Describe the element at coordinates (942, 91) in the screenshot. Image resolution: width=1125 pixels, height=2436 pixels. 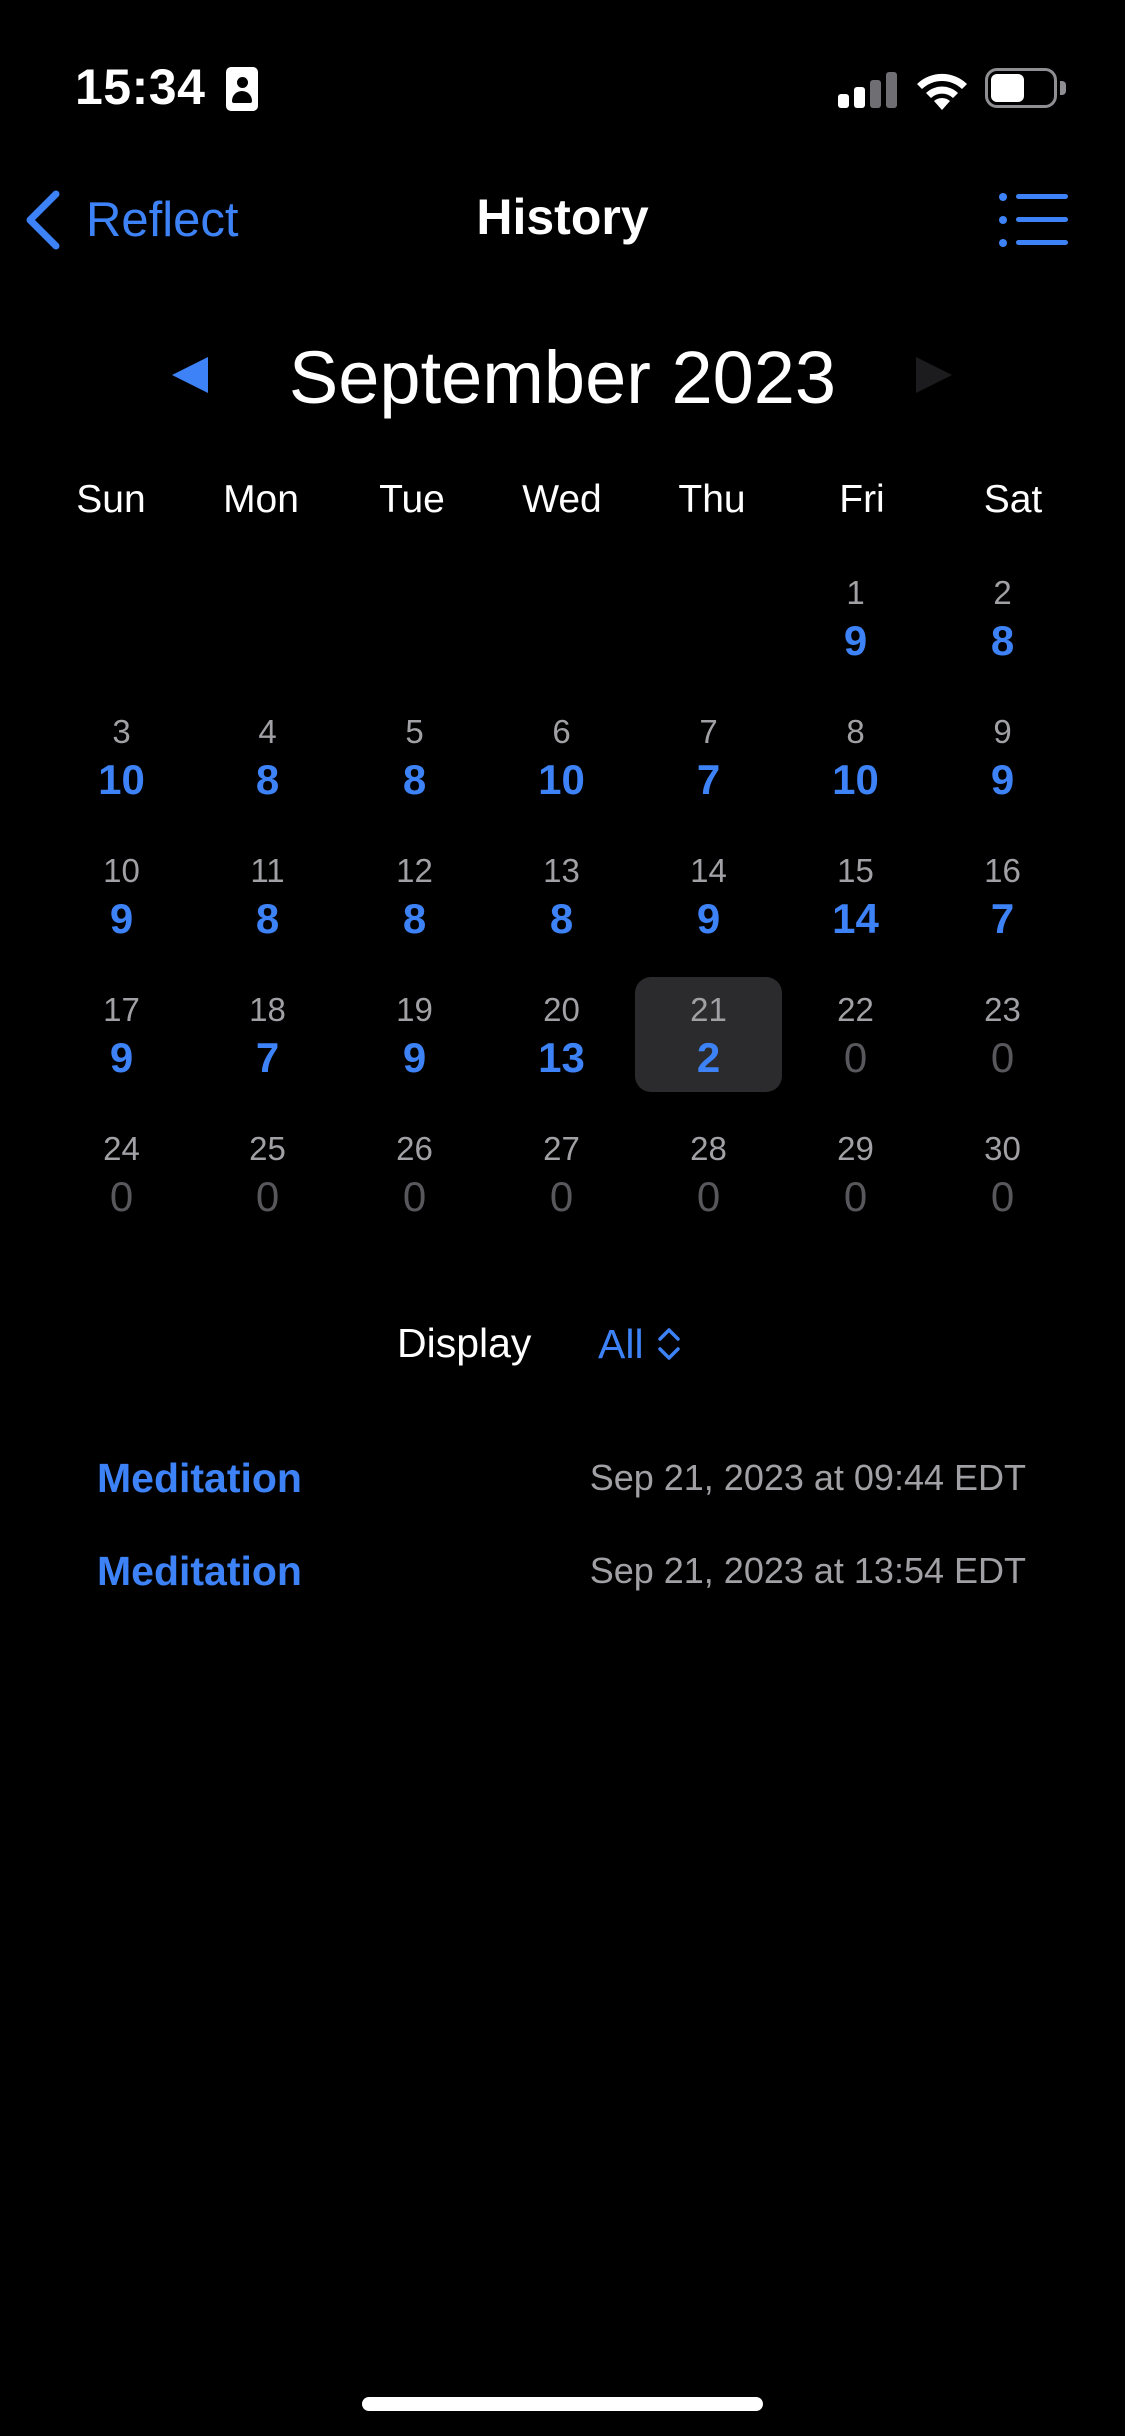
I see `wifi-icon` at that location.